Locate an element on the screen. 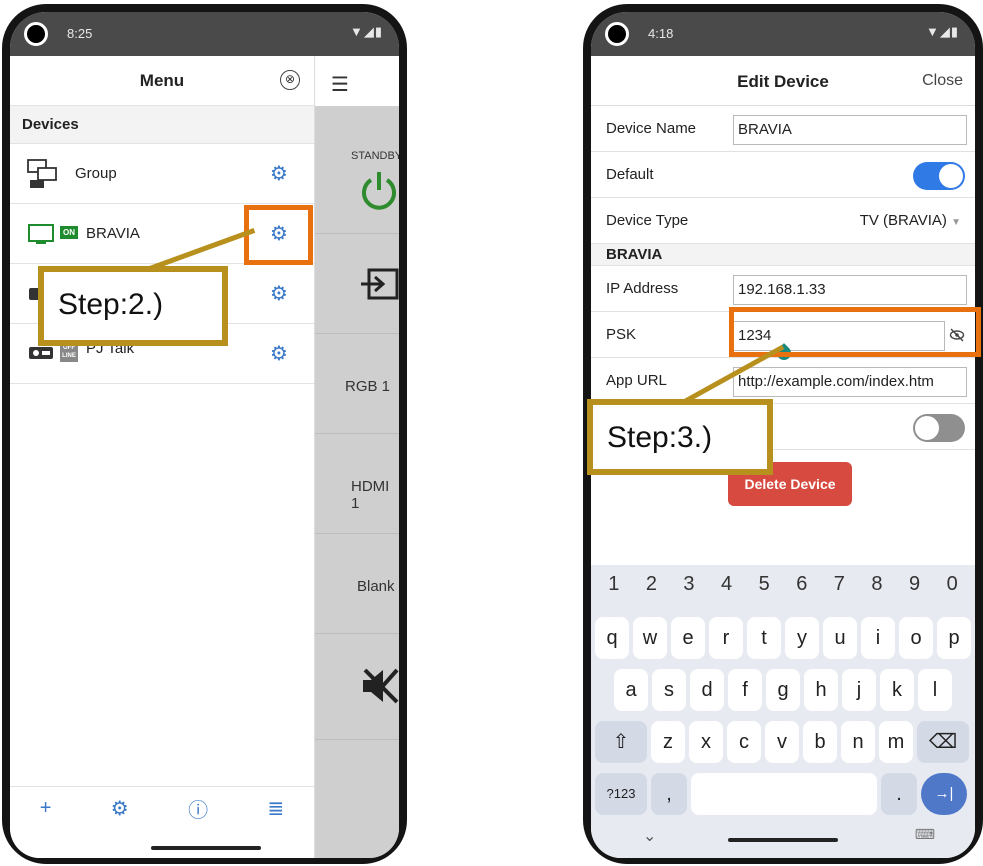 The image size is (983, 866). menu-title: Menu is located at coordinates (162, 80).